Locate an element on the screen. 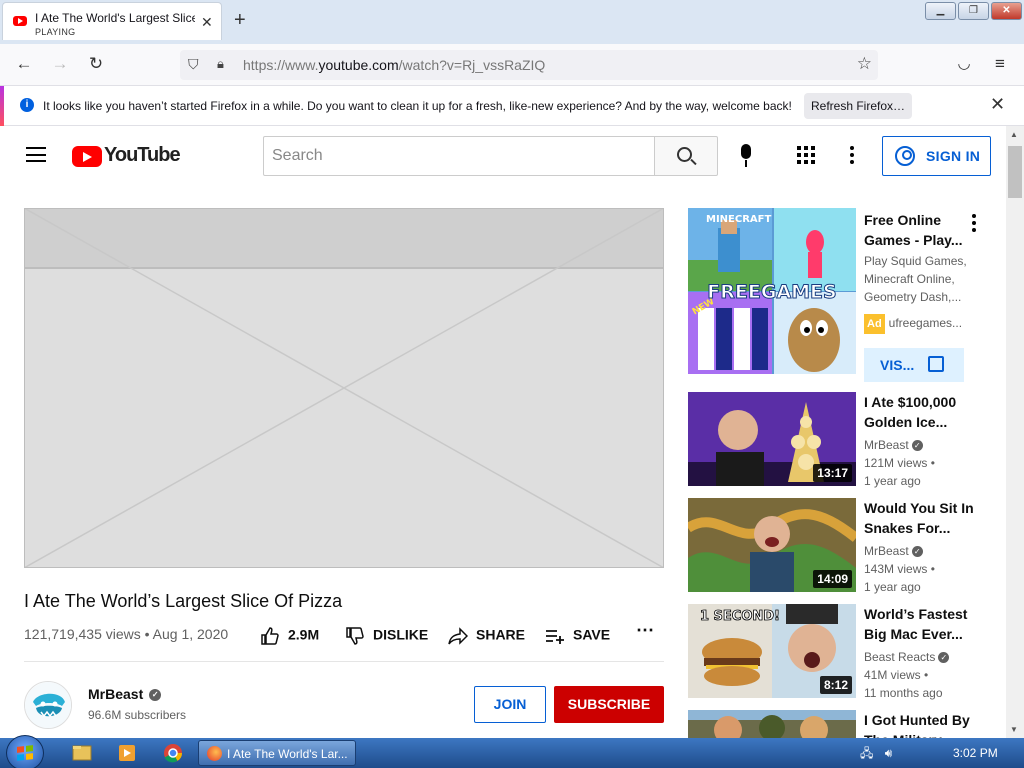 The image size is (1024, 768). related-video-thumbnail: 1 SECOND! 8:12 is located at coordinates (772, 651).